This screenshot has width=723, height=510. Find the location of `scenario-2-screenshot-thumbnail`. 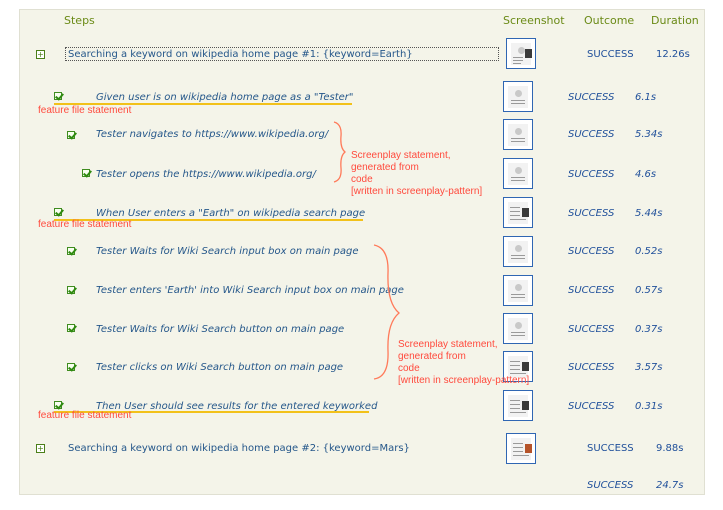

scenario-2-screenshot-thumbnail is located at coordinates (521, 448).